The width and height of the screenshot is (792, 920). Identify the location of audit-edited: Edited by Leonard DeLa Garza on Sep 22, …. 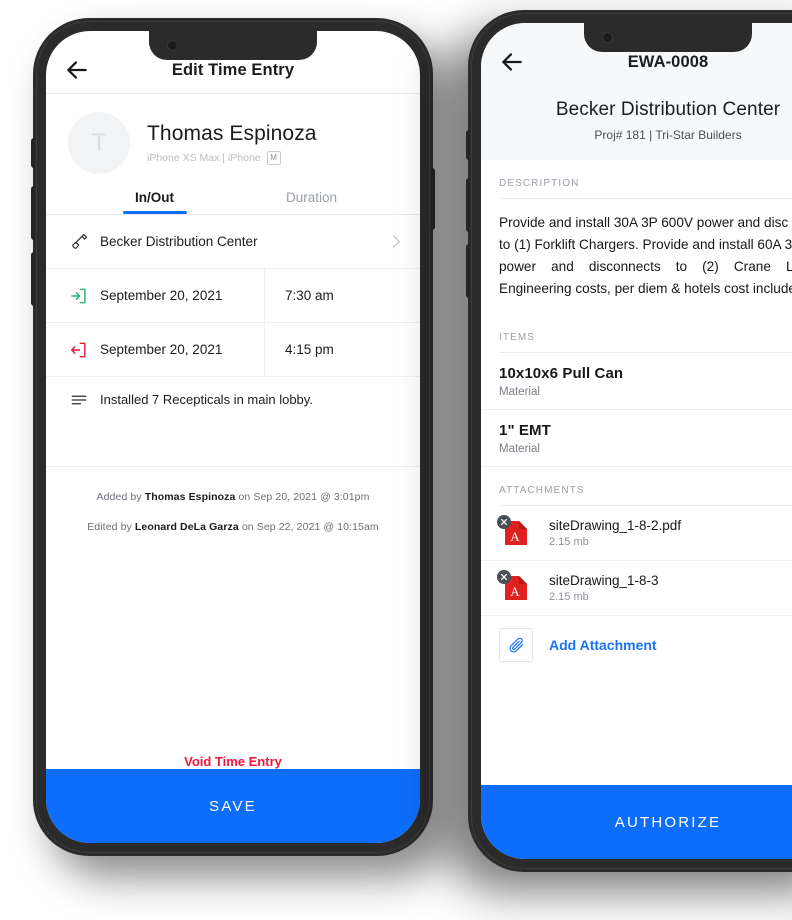
(233, 527).